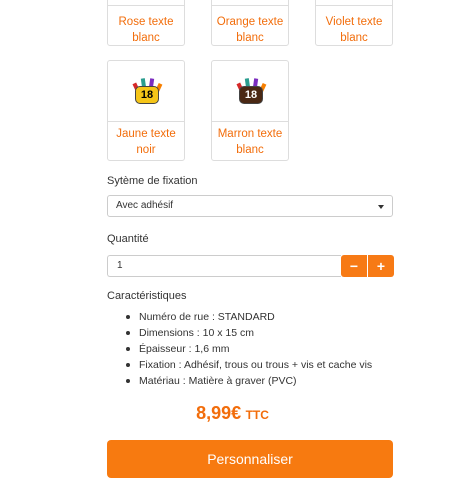 The width and height of the screenshot is (465, 485). I want to click on swatch-label: Orange texte blanc, so click(250, 30).